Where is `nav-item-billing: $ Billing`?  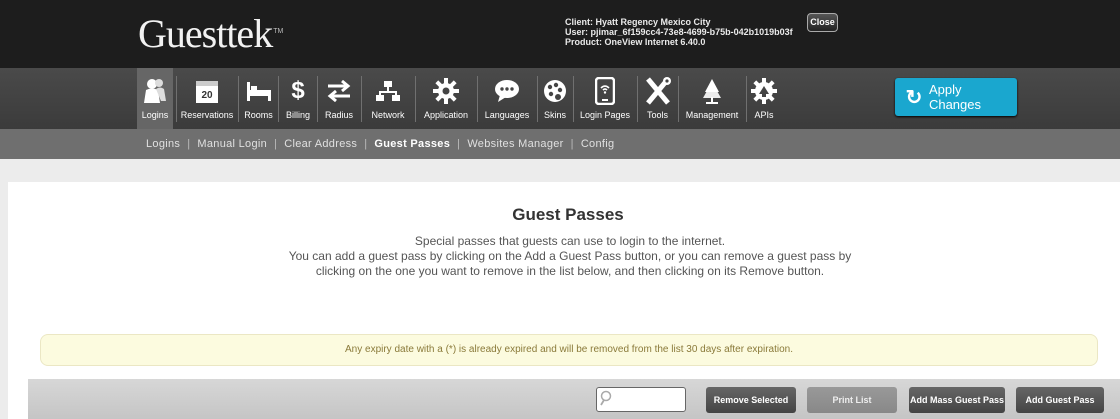
nav-item-billing: $ Billing is located at coordinates (298, 98).